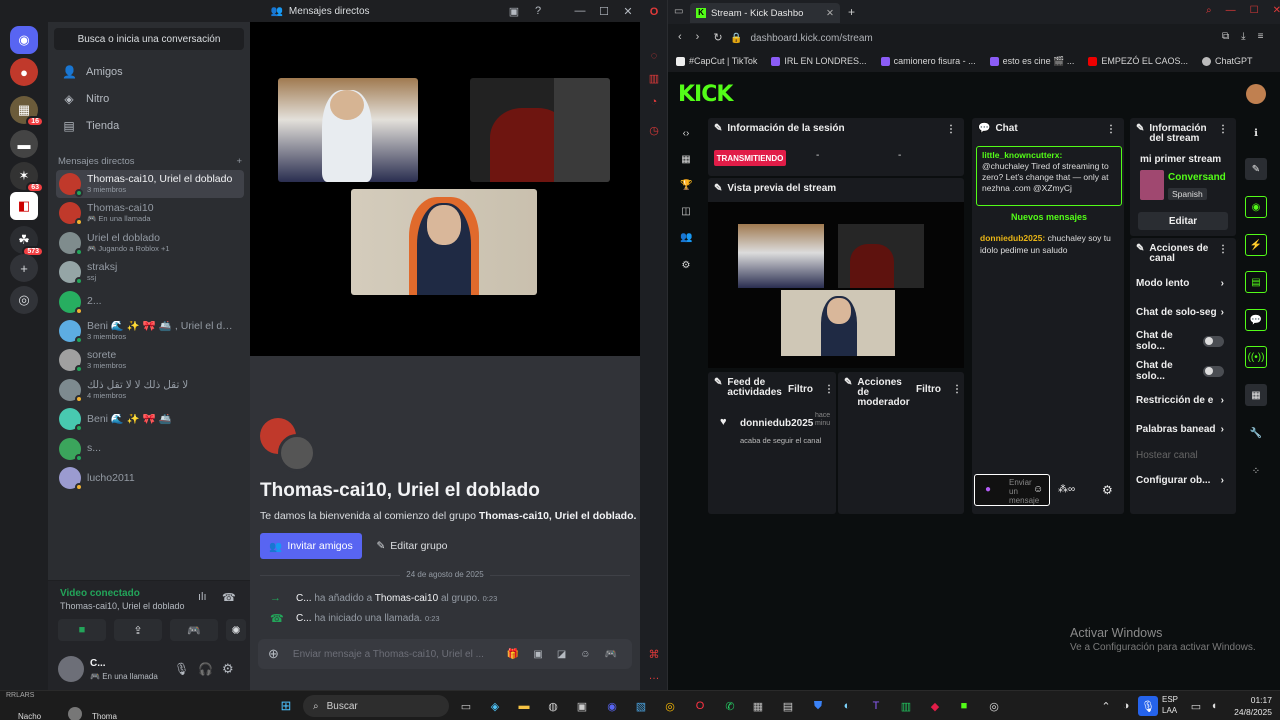 This screenshot has height=720, width=1280. I want to click on edge-icon: ◐, so click(847, 706).